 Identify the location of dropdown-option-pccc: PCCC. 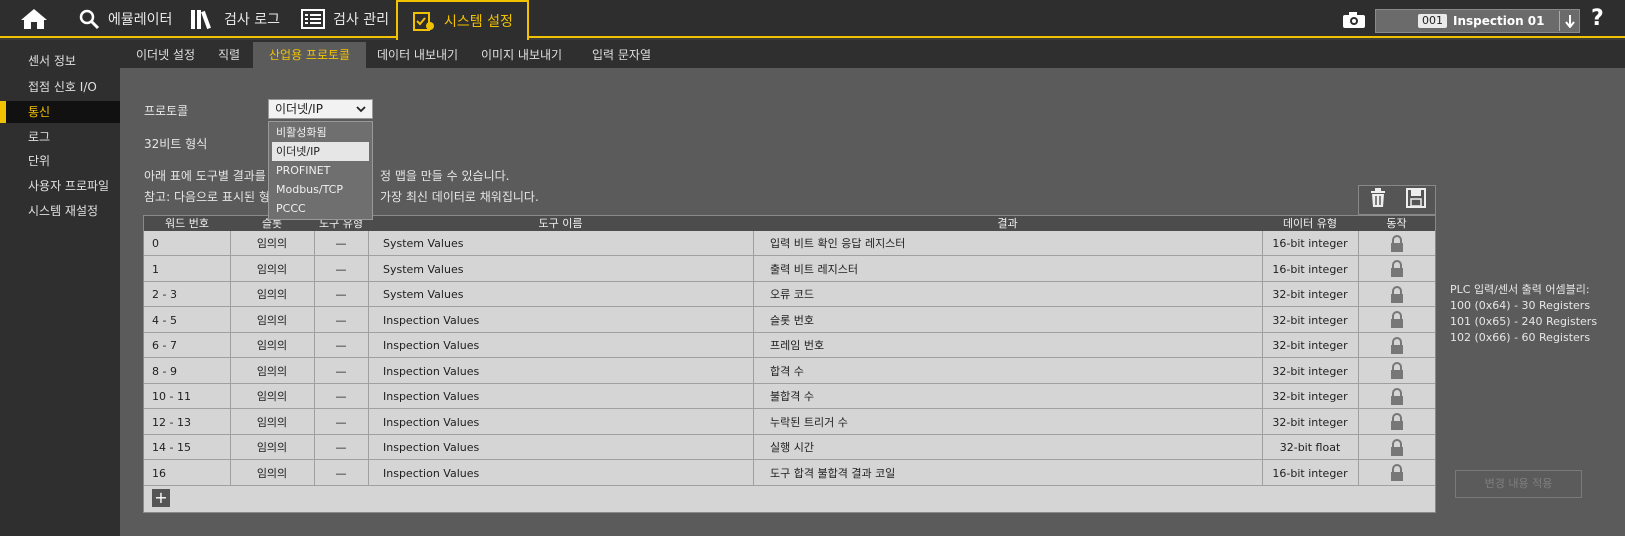
(320, 208).